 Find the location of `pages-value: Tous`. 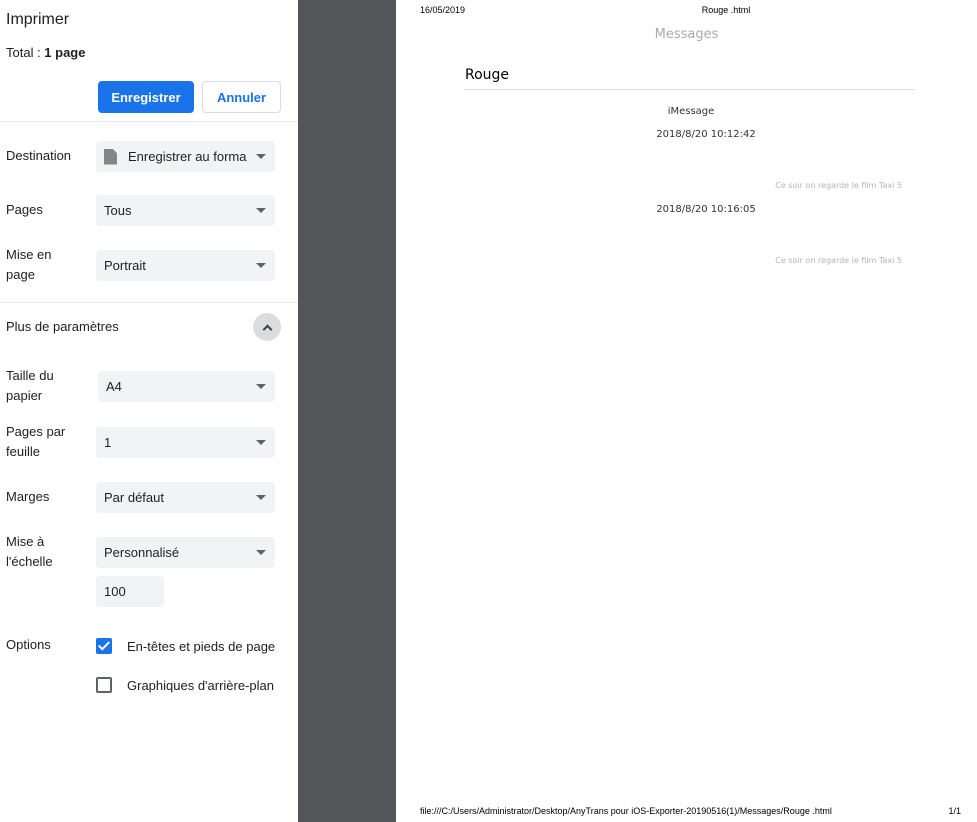

pages-value: Tous is located at coordinates (118, 210).